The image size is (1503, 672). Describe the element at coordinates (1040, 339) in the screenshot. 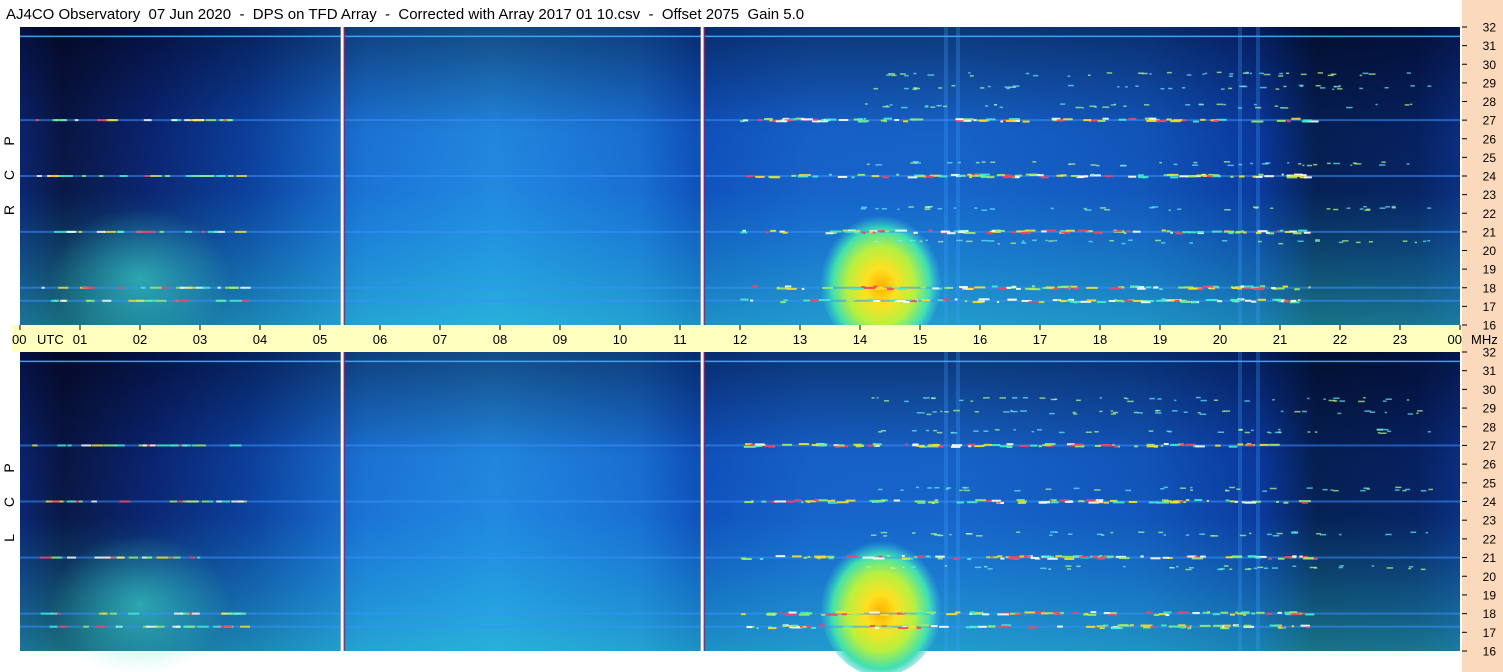

I see `time-tick-label: 17` at that location.